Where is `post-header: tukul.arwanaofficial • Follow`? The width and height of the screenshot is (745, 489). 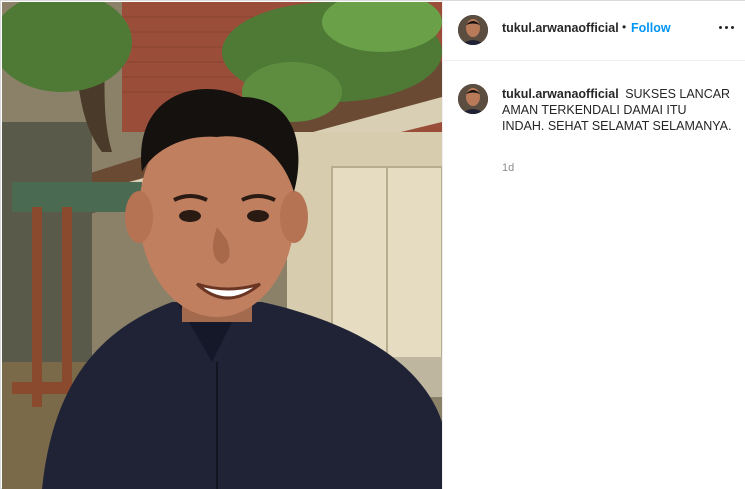 post-header: tukul.arwanaofficial • Follow is located at coordinates (594, 31).